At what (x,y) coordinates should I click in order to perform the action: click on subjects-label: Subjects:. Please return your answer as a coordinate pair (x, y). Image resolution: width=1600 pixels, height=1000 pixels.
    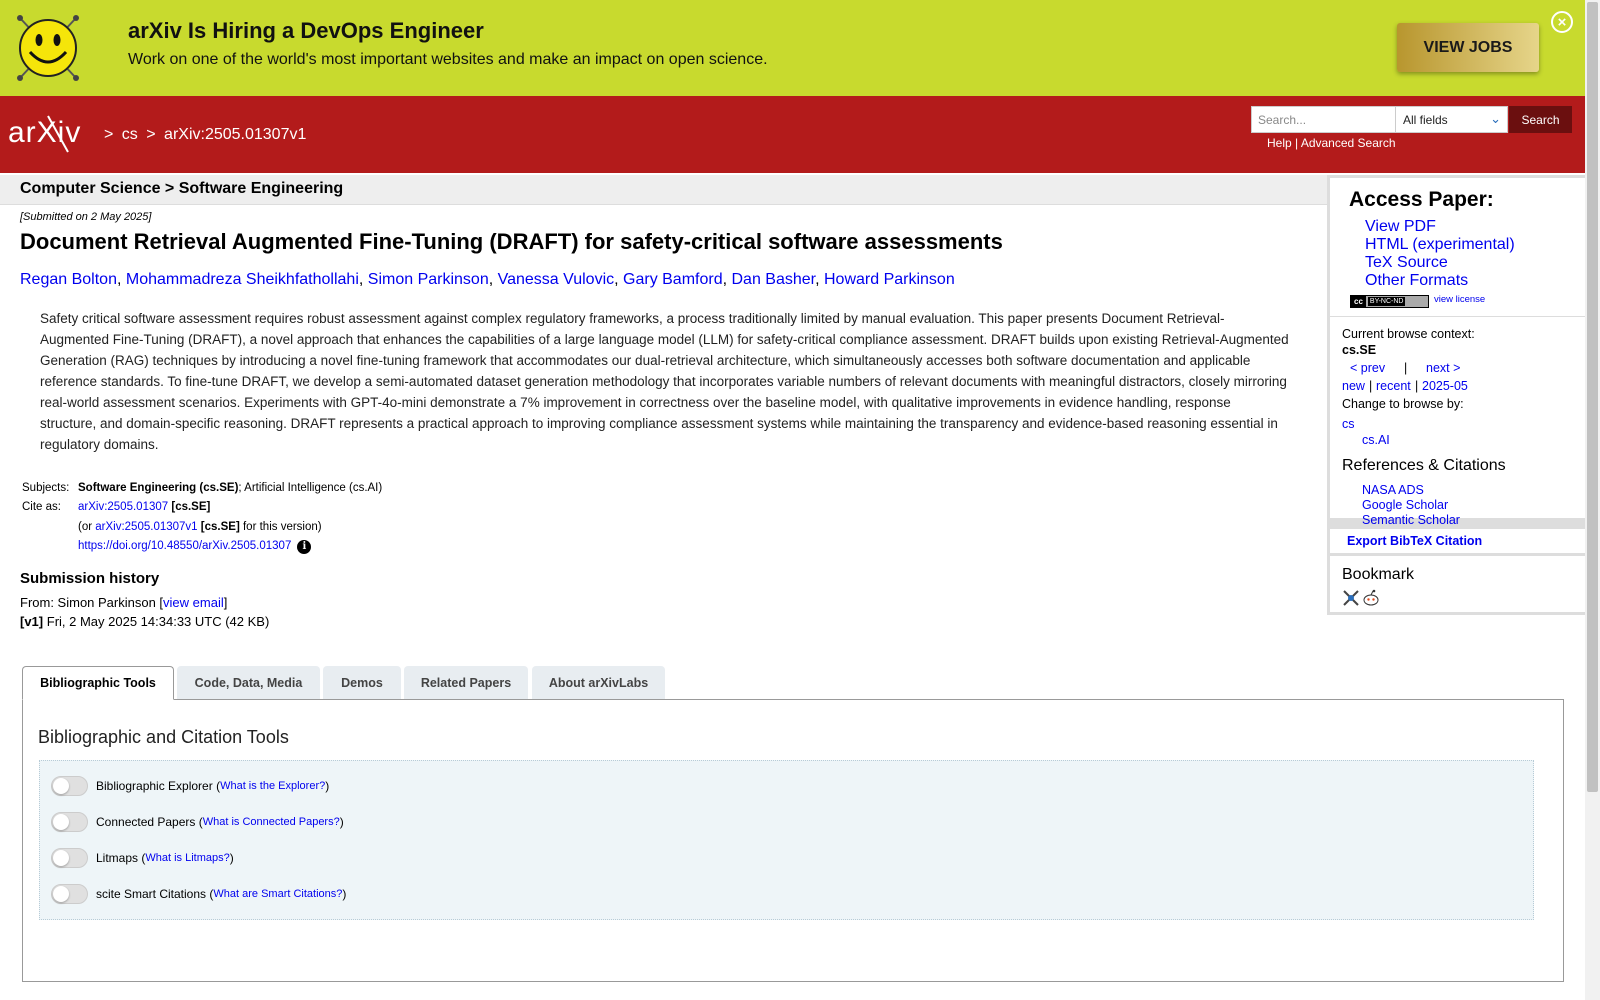
    Looking at the image, I should click on (46, 488).